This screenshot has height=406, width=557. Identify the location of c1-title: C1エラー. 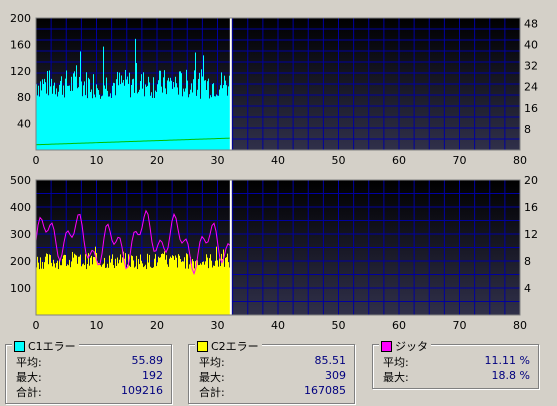
(52, 346).